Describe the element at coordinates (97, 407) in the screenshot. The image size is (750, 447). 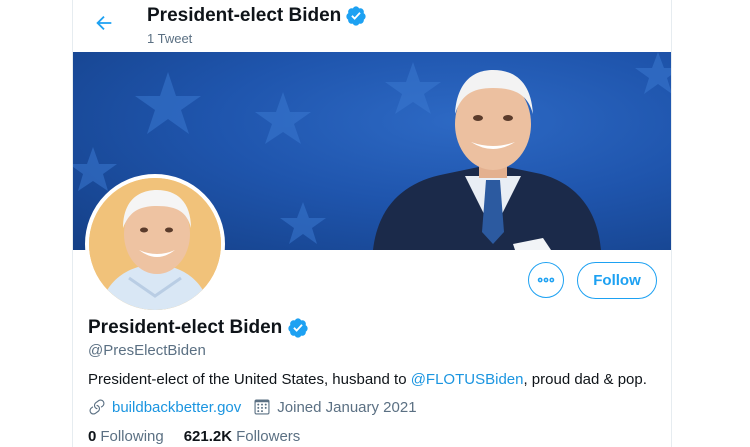
I see `link-icon` at that location.